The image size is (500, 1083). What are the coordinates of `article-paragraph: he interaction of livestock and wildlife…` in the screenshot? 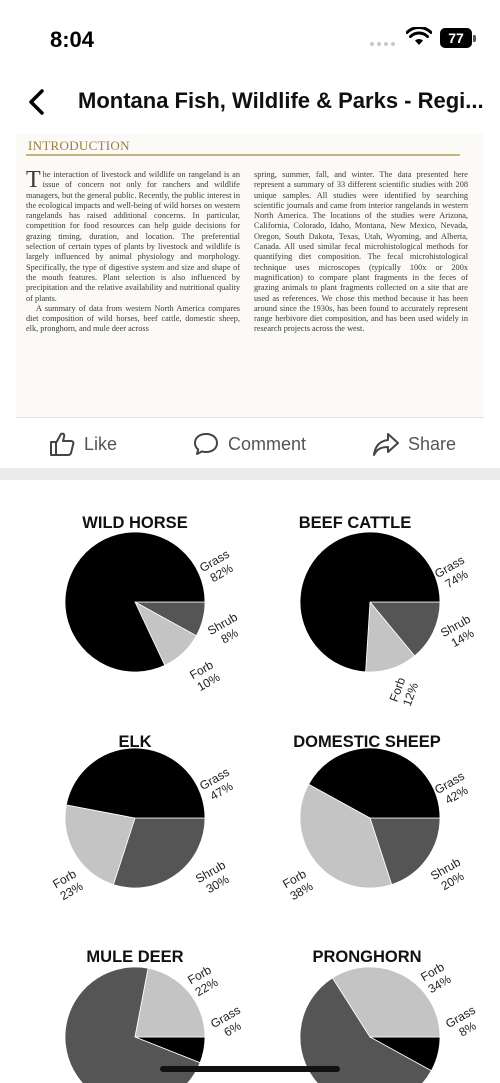 It's located at (133, 236).